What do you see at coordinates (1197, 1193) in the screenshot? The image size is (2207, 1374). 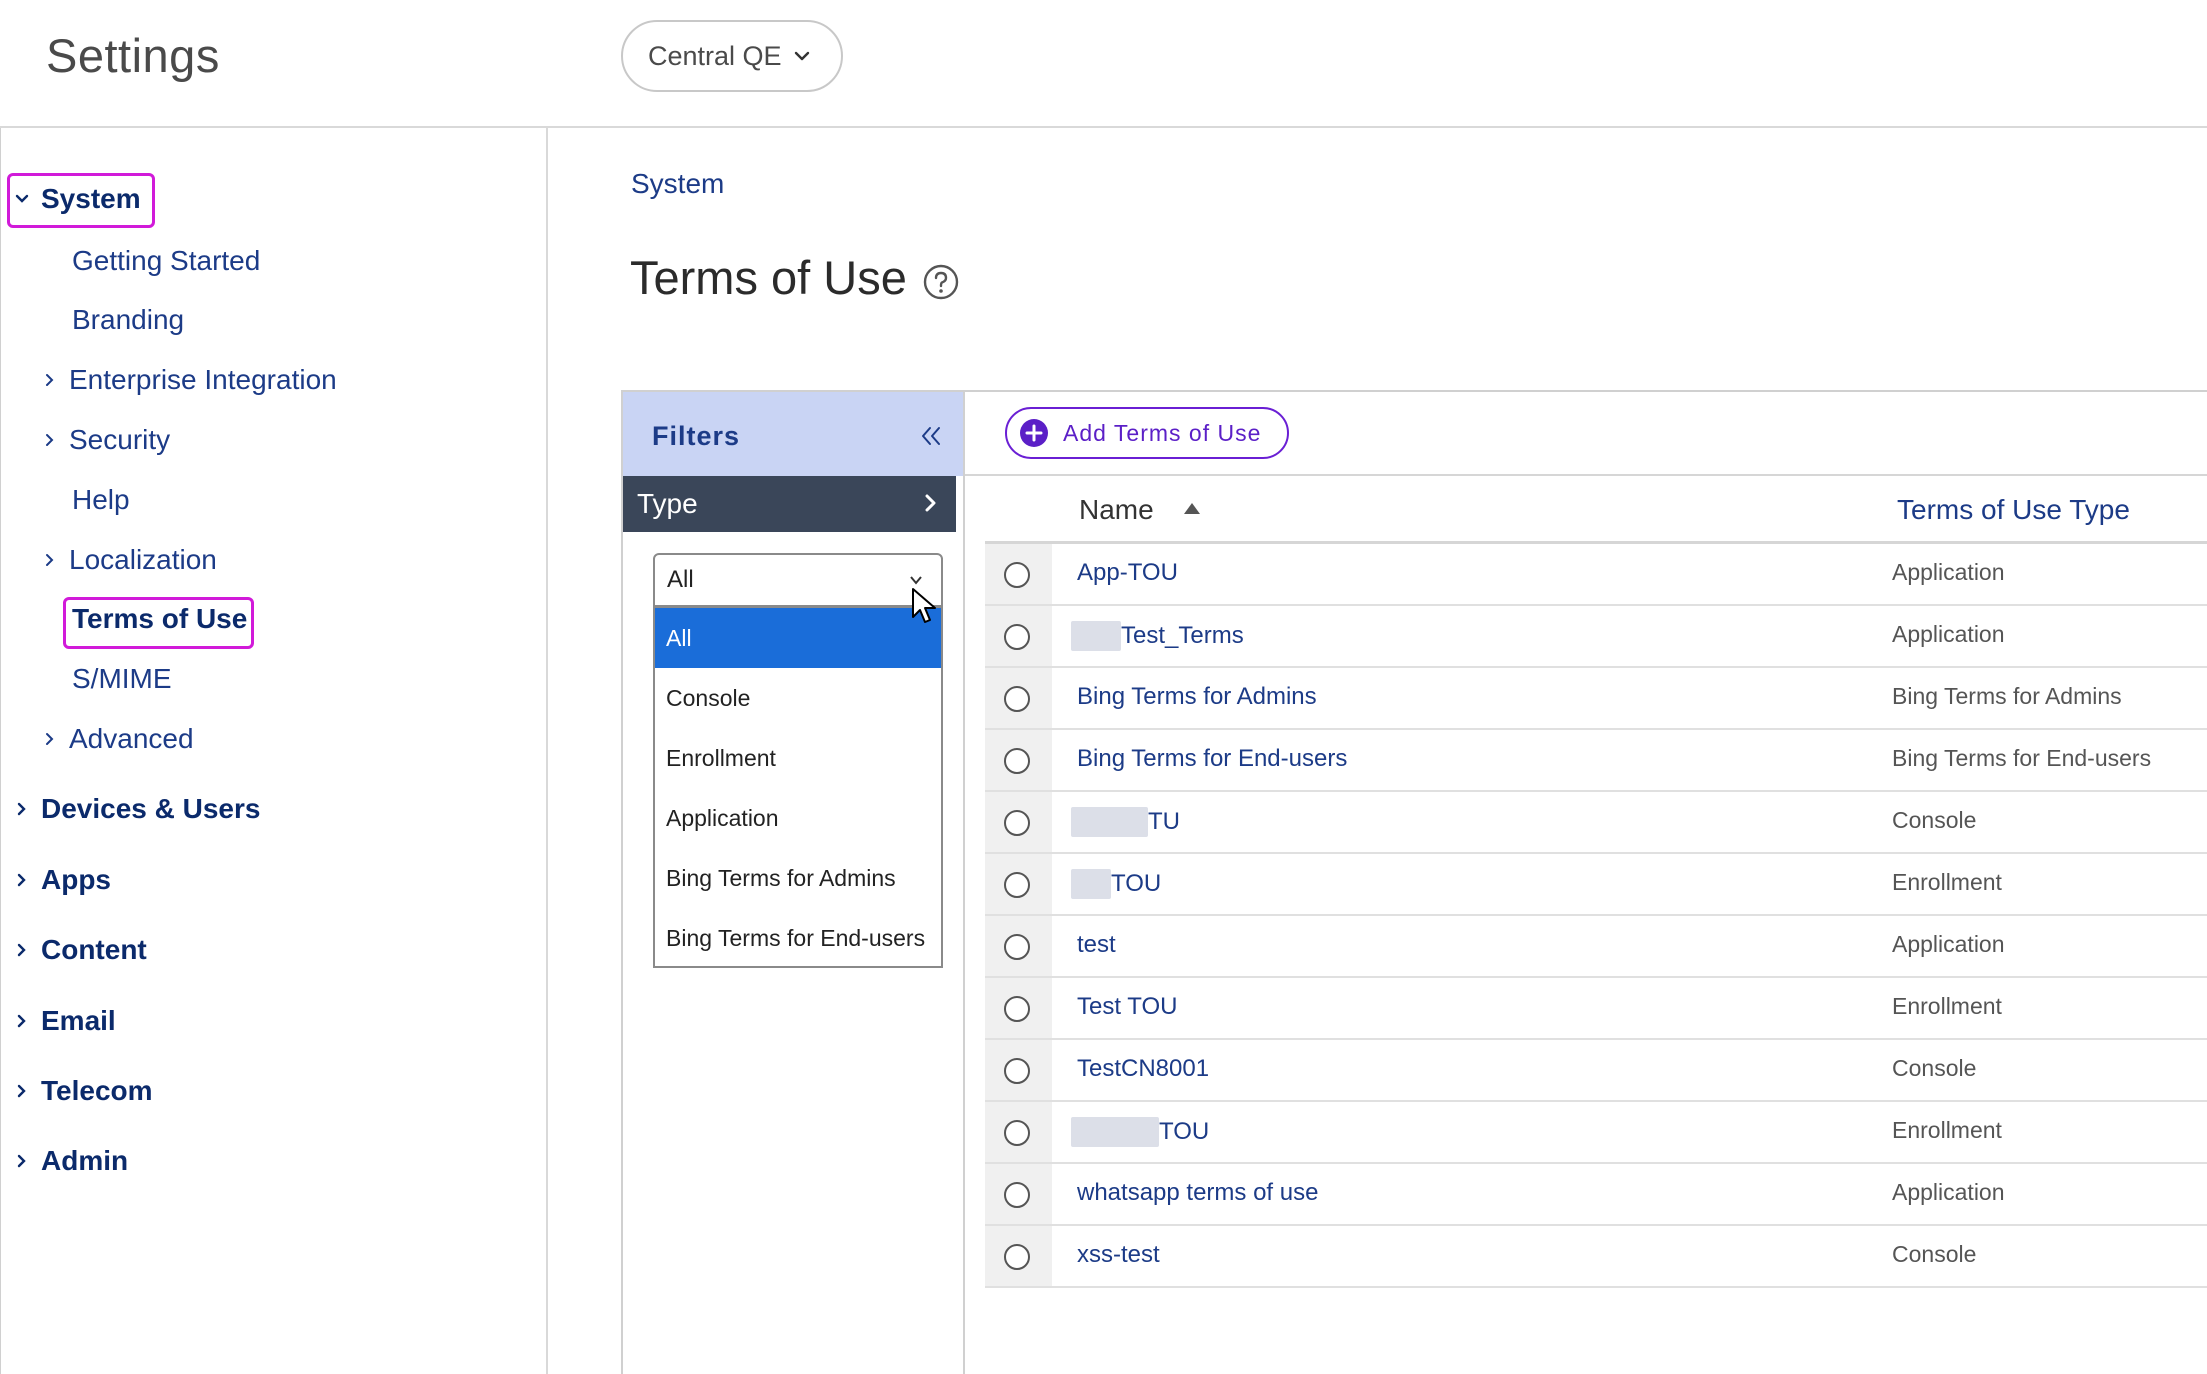 I see `row-name-link: whatsapp terms of use` at bounding box center [1197, 1193].